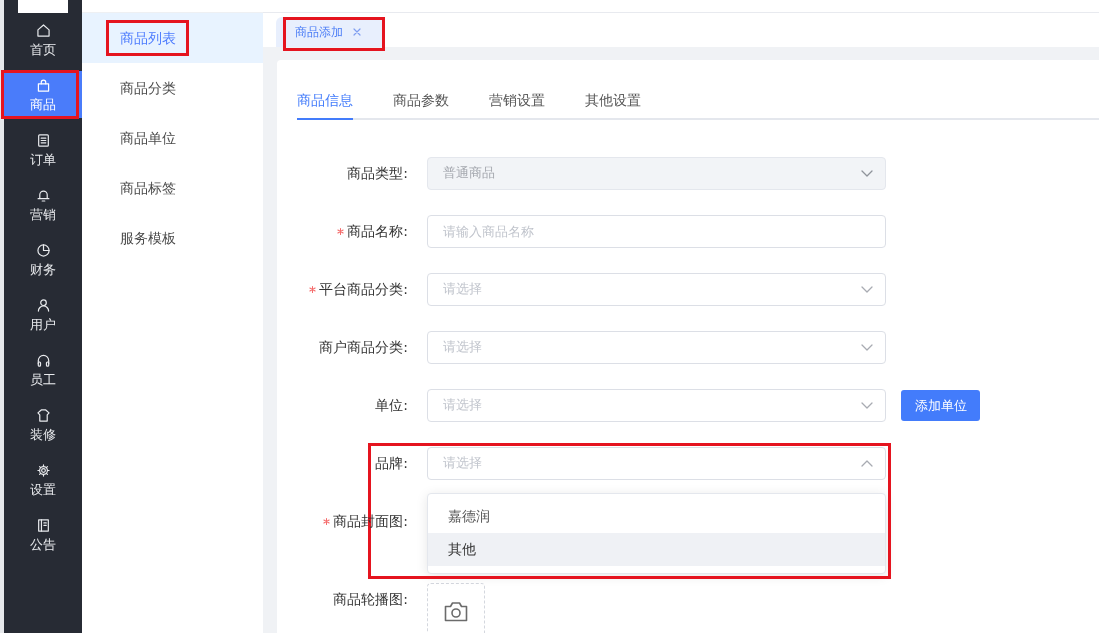 Image resolution: width=1099 pixels, height=633 pixels. Describe the element at coordinates (325, 101) in the screenshot. I see `tab: 商品信息` at that location.